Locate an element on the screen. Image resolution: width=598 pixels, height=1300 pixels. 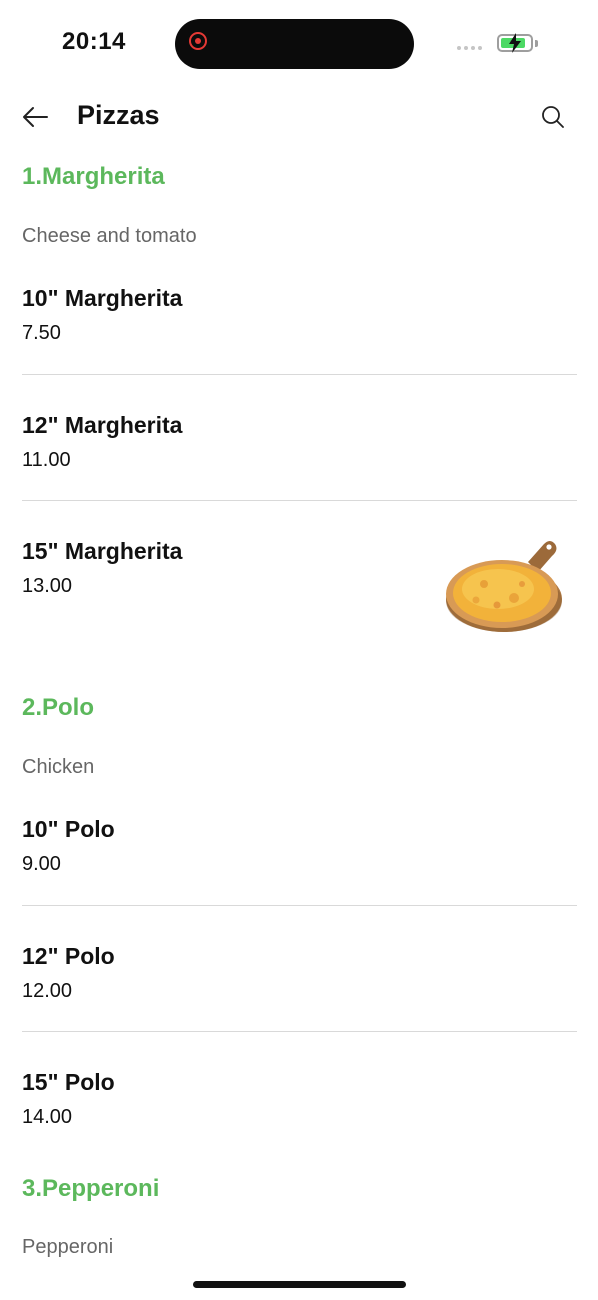
item-price: 9.00 is located at coordinates (41, 864).